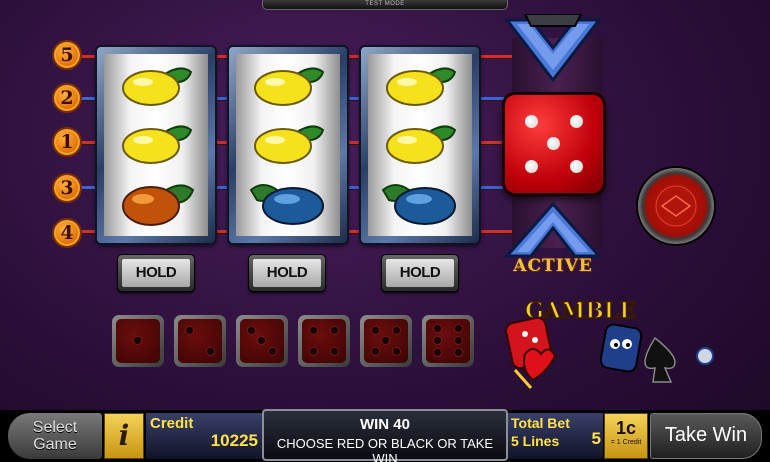 This screenshot has width=770, height=462. What do you see at coordinates (67, 188) in the screenshot?
I see `line-marker-3: 3` at bounding box center [67, 188].